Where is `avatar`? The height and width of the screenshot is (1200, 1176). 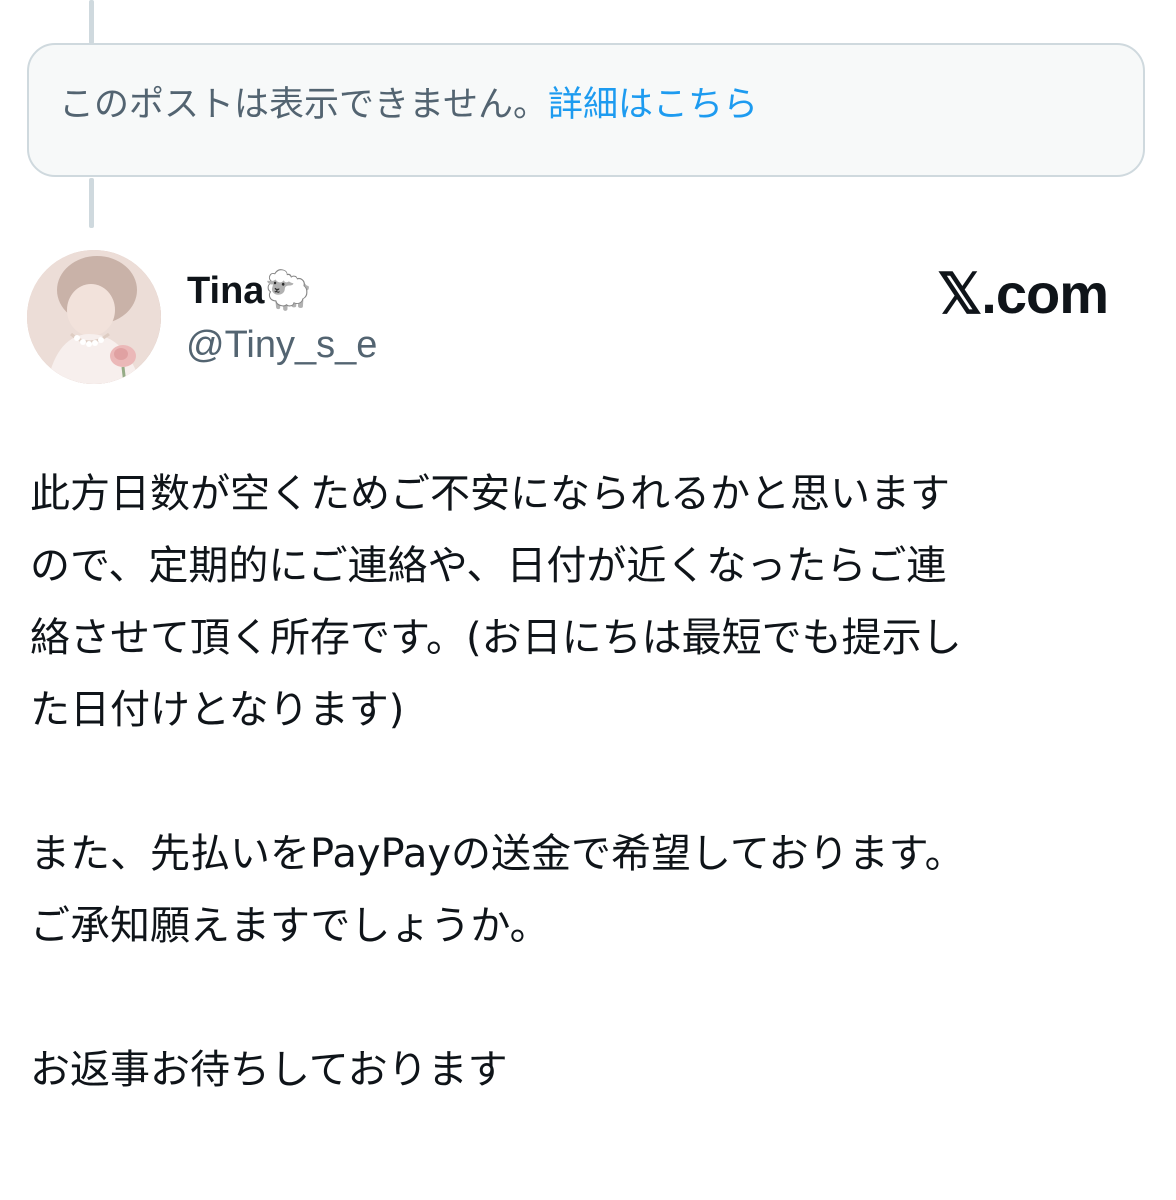
avatar is located at coordinates (94, 317).